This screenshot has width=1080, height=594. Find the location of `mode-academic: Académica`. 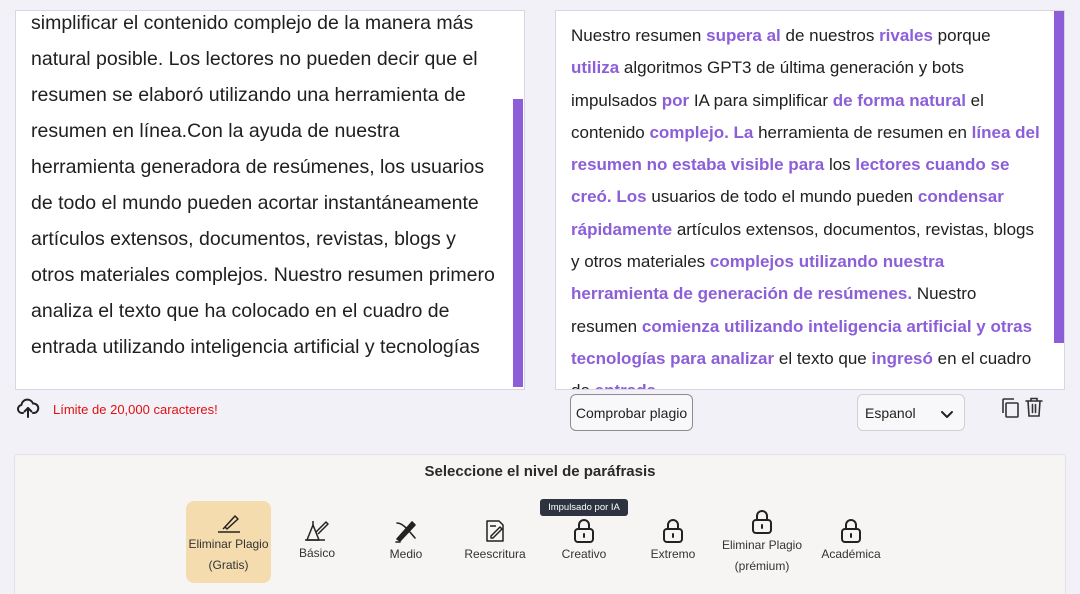

mode-academic: Académica is located at coordinates (851, 542).